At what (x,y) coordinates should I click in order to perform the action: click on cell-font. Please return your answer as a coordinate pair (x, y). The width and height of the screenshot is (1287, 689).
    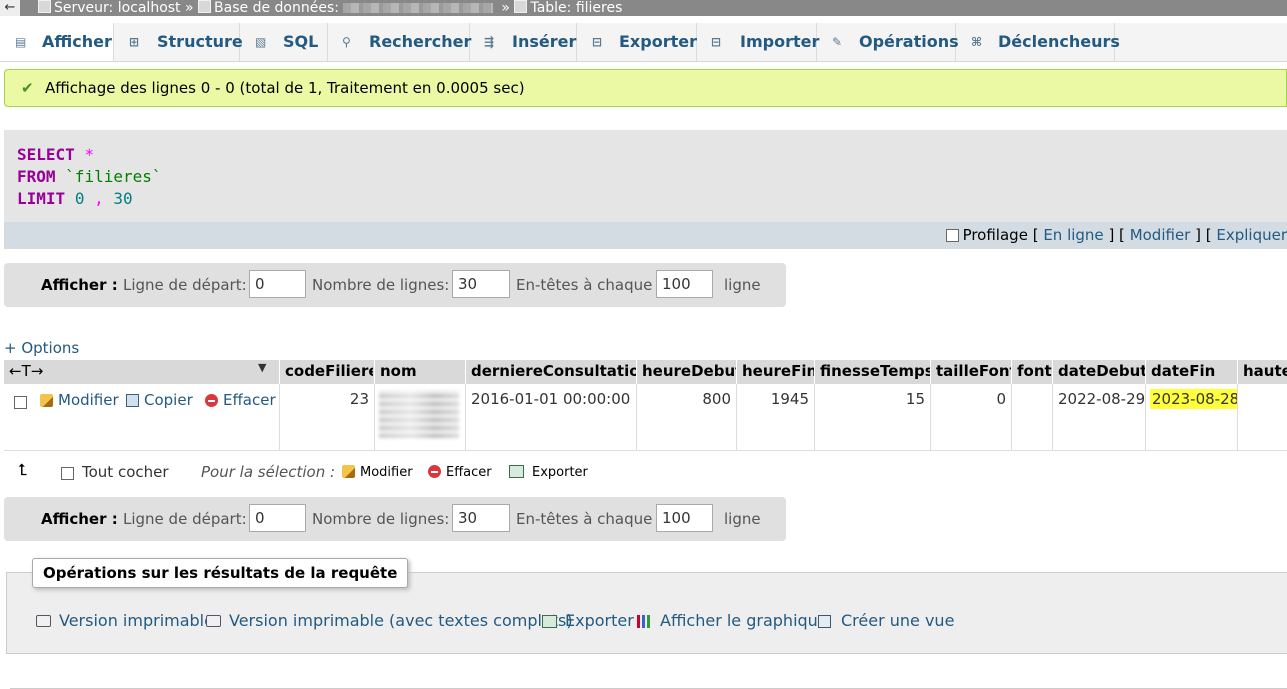
    Looking at the image, I should click on (1031, 417).